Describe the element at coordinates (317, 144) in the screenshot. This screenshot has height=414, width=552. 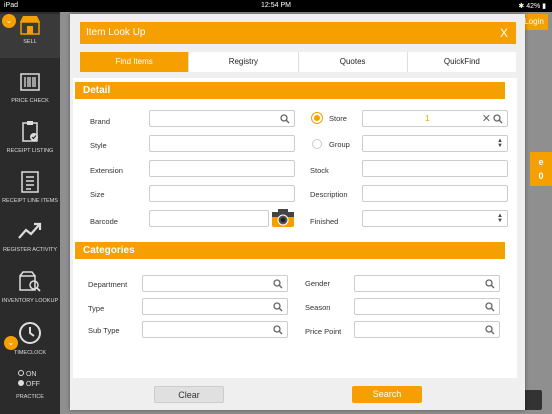
I see `group-radio` at that location.